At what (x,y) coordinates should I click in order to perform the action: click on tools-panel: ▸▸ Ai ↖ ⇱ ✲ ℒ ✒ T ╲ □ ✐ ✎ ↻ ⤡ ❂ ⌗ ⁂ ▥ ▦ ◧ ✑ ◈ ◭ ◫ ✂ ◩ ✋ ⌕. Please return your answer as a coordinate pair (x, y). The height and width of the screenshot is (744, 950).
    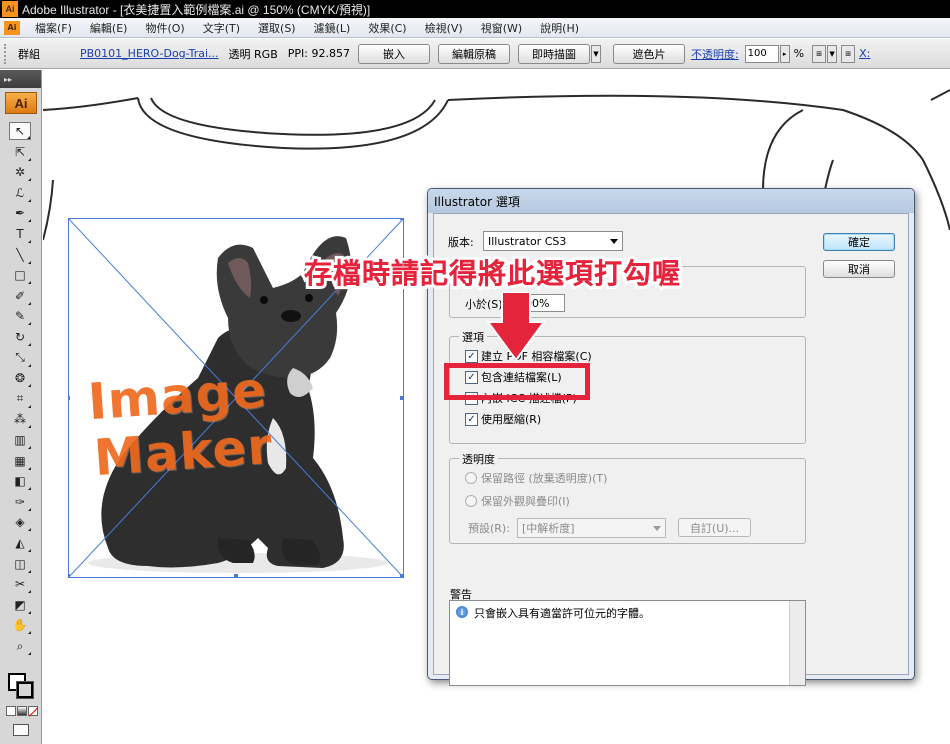
    Looking at the image, I should click on (21, 407).